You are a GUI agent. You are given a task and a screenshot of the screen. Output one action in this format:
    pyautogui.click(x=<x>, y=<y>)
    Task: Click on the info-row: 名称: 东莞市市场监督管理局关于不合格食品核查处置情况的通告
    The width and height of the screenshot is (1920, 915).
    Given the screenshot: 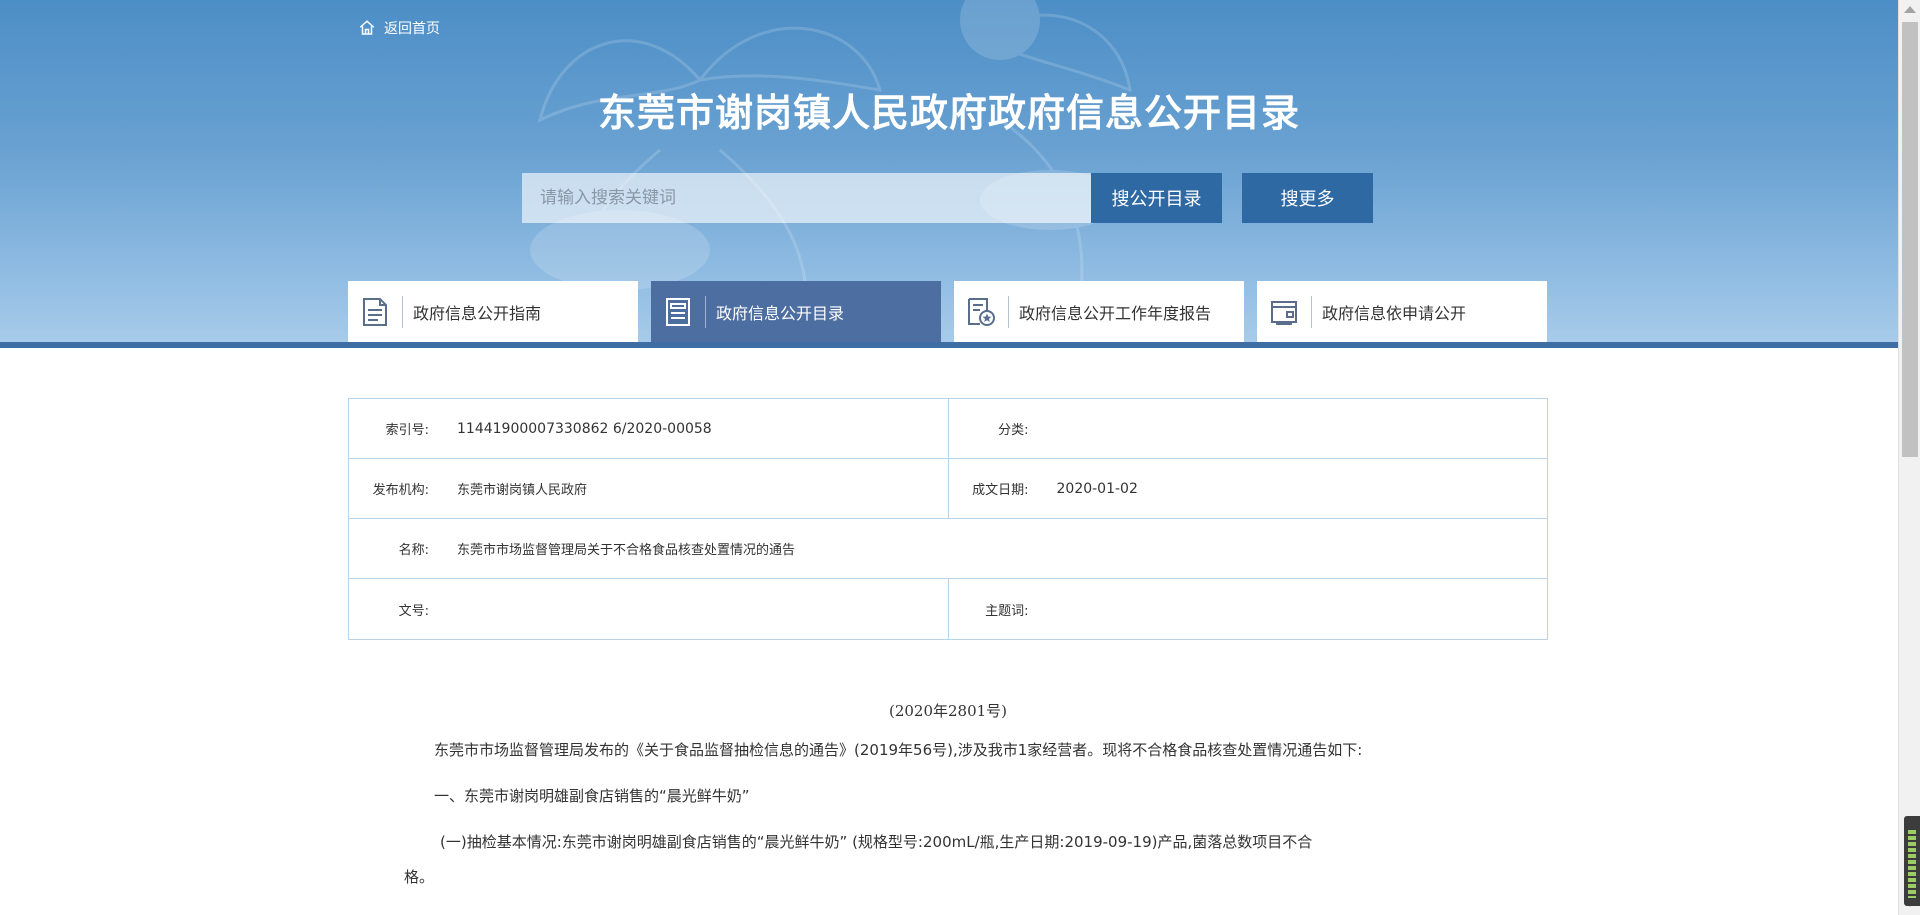 What is the action you would take?
    pyautogui.click(x=948, y=549)
    